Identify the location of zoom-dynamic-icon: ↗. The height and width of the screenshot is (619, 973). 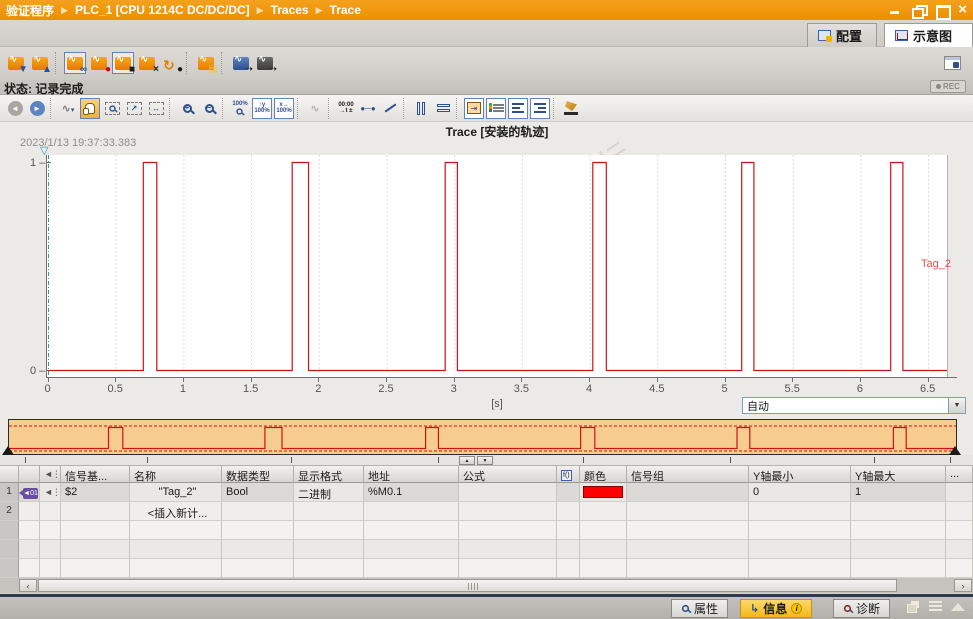
(134, 108).